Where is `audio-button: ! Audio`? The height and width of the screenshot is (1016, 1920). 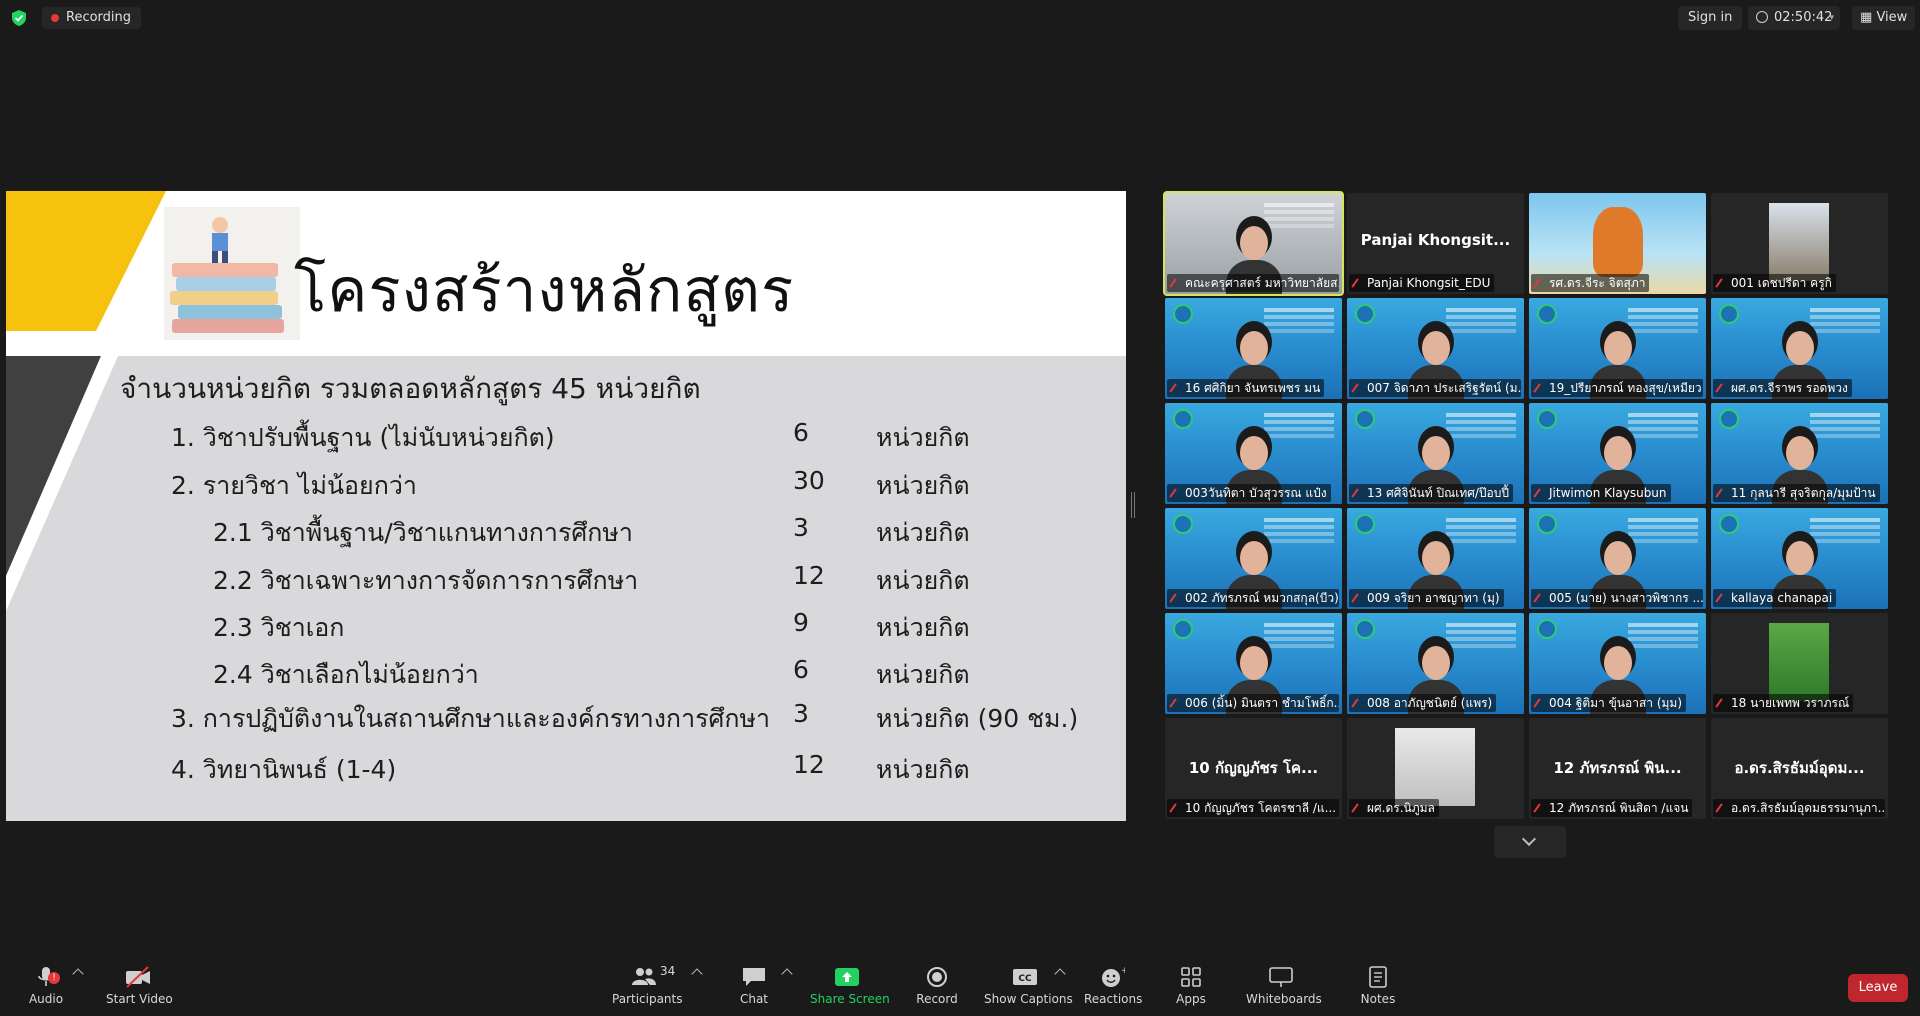 audio-button: ! Audio is located at coordinates (46, 986).